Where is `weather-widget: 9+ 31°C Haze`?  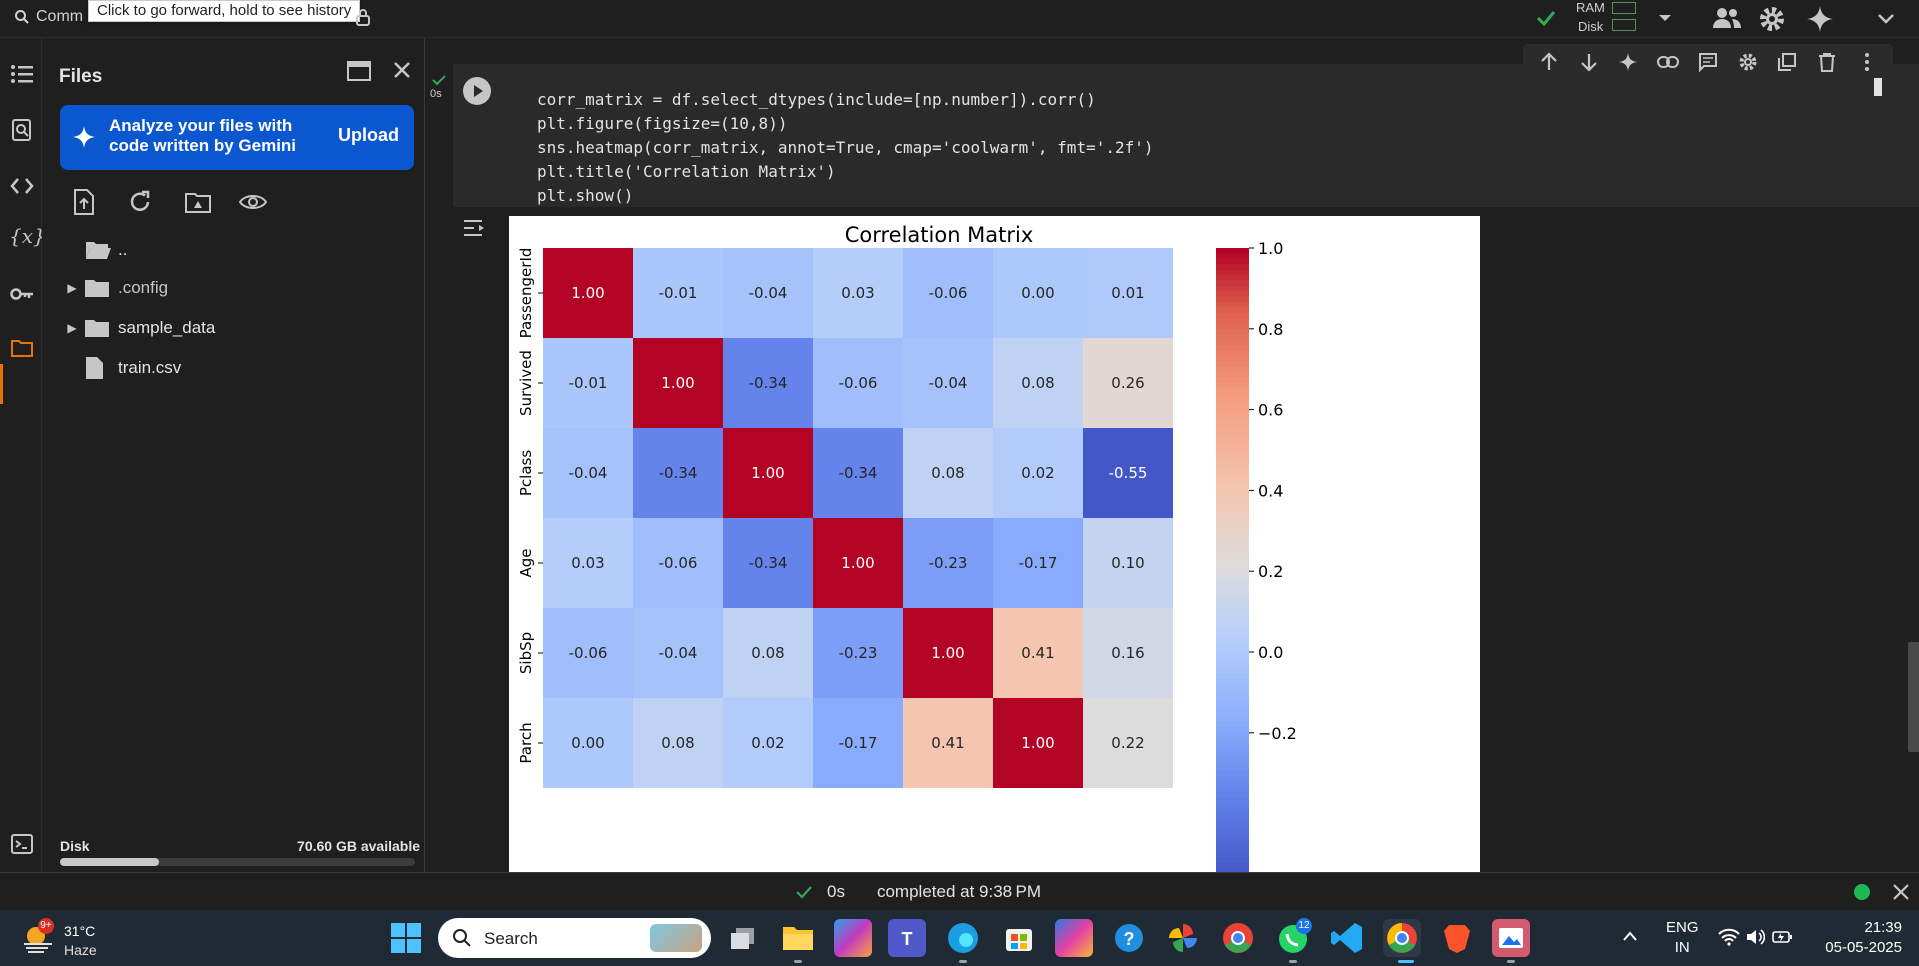 weather-widget: 9+ 31°C Haze is located at coordinates (77, 938).